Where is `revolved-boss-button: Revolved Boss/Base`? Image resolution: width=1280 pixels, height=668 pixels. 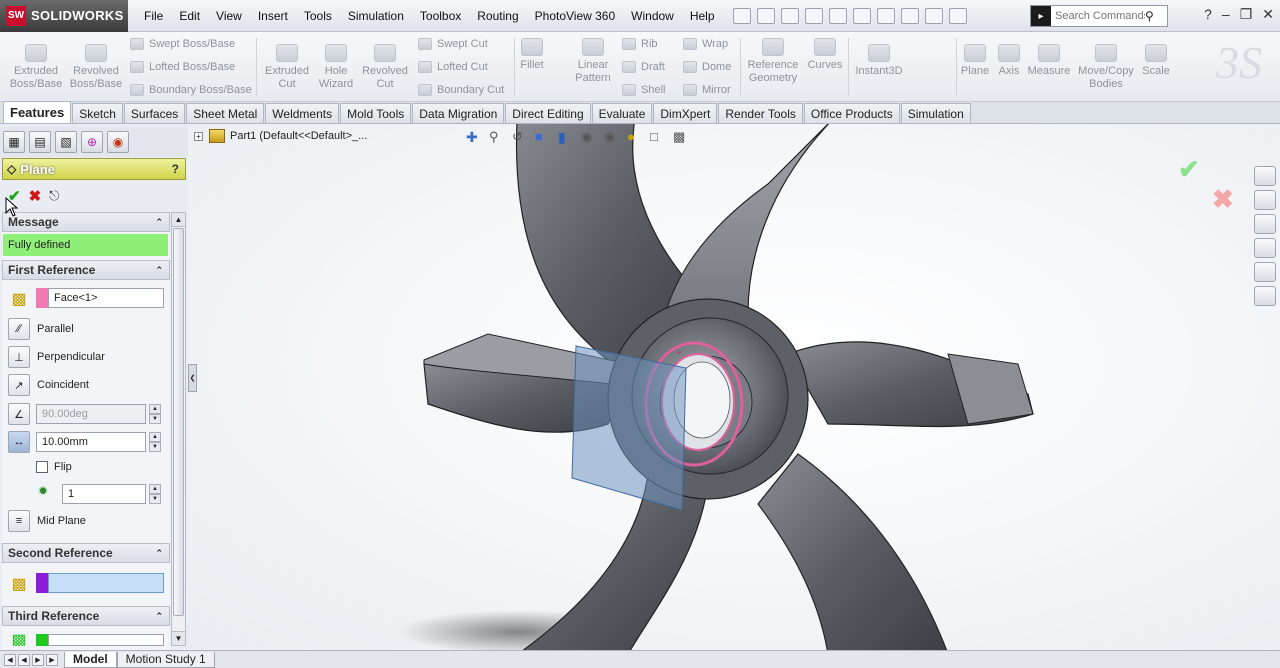
revolved-boss-button: Revolved Boss/Base is located at coordinates (96, 67).